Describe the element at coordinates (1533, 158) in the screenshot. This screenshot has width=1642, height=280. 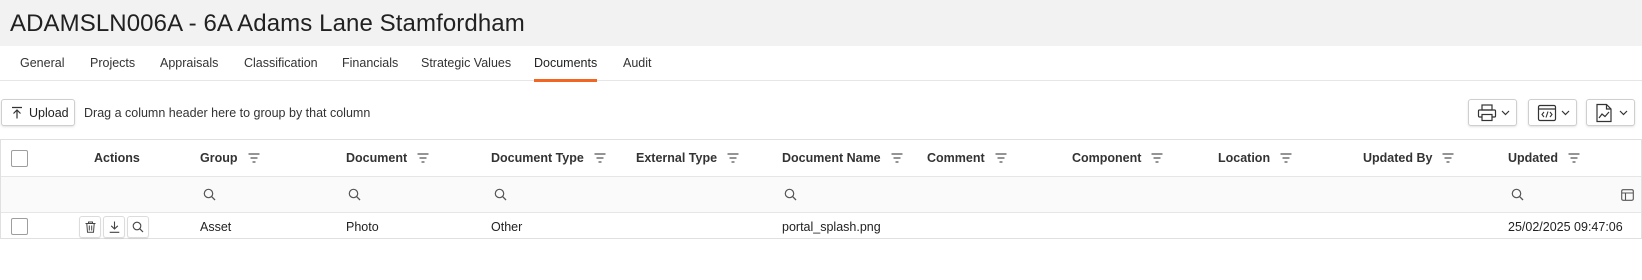
I see `column-header-label: Updated` at that location.